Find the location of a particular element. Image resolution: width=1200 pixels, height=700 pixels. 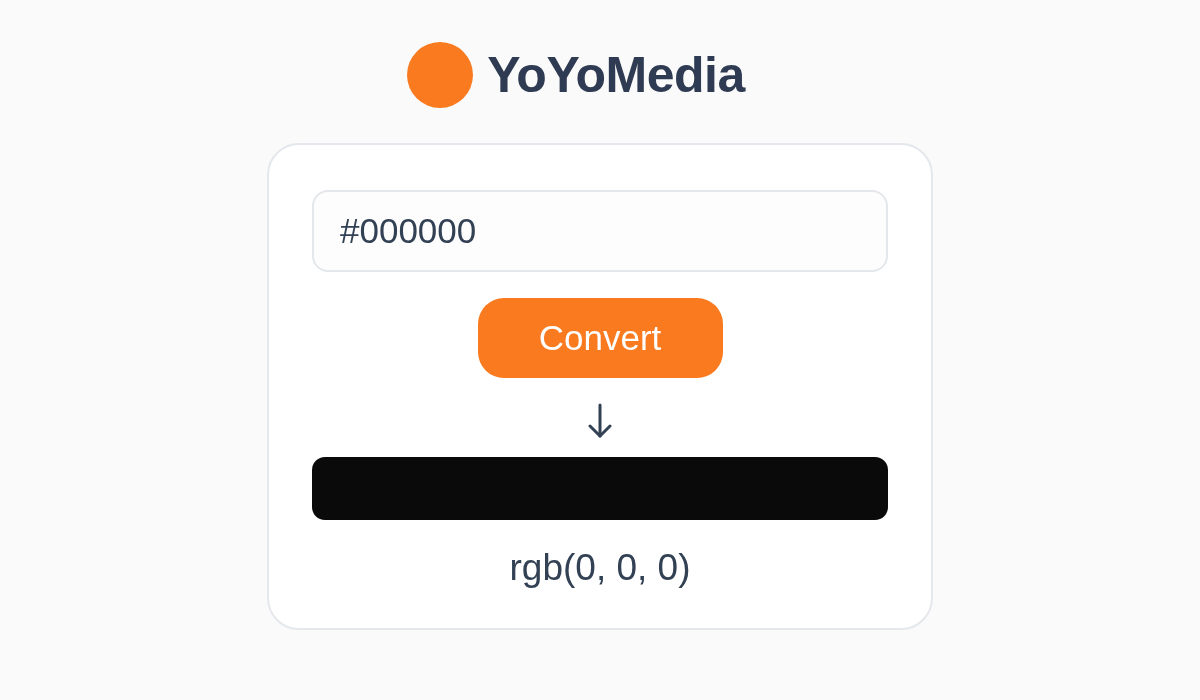

rgb-result: rgb(0, 0, 0) is located at coordinates (600, 568).